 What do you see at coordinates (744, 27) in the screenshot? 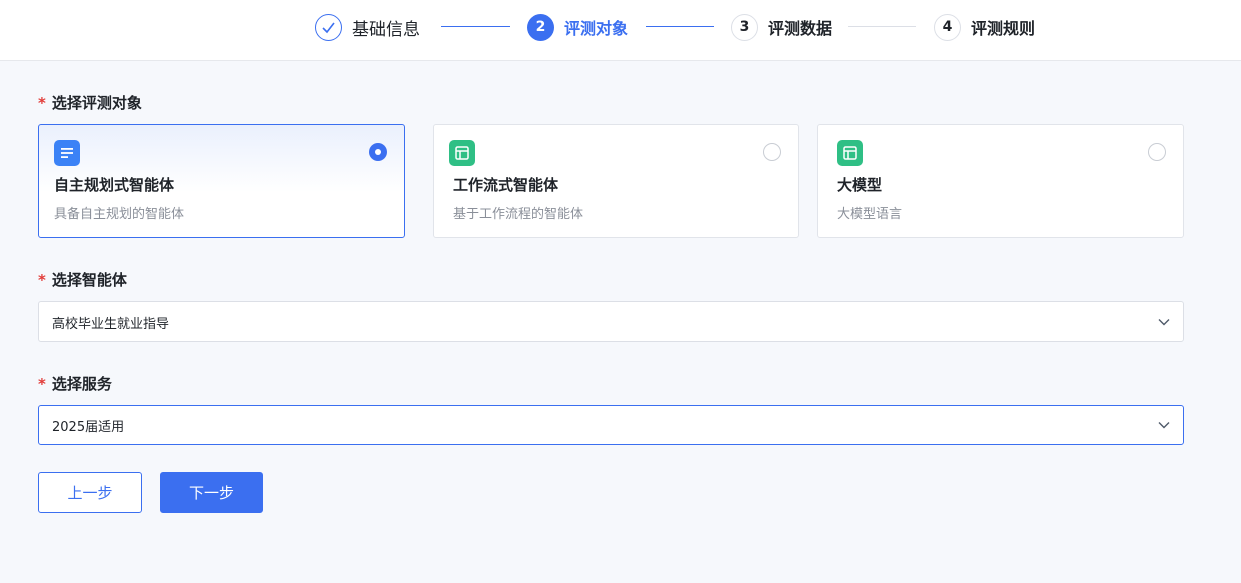
I see `step-number: 3` at bounding box center [744, 27].